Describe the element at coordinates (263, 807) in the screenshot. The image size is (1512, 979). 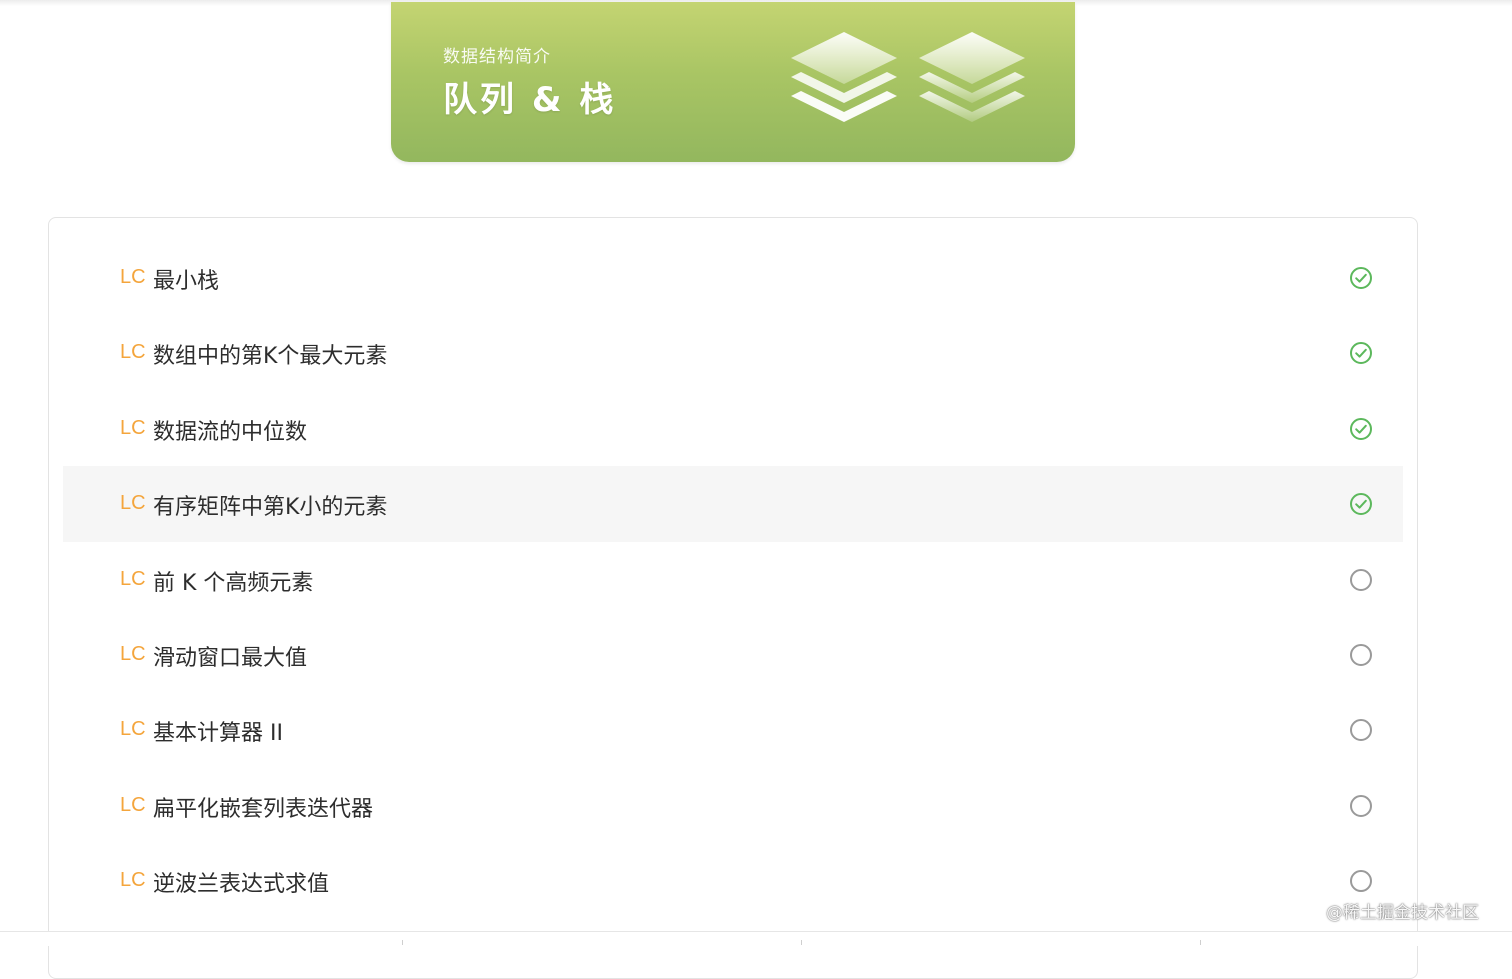
I see `problem-title: 扁平化嵌套列表迭代器` at that location.